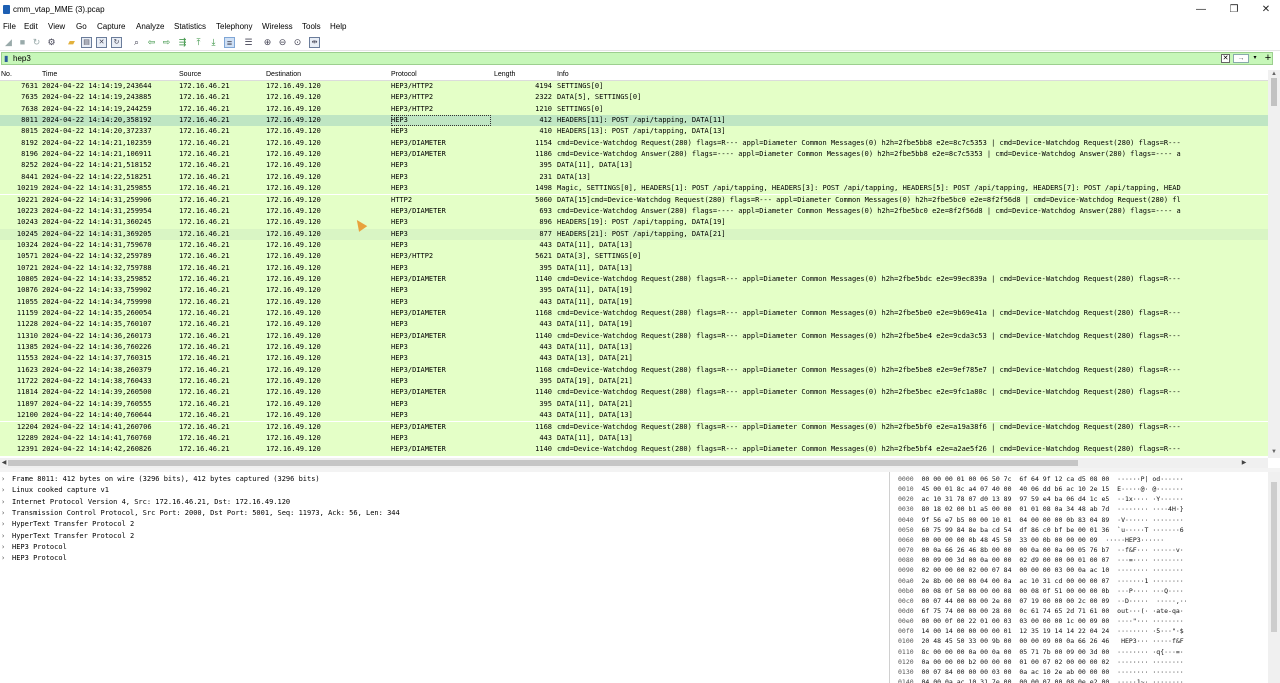 The width and height of the screenshot is (1280, 683). What do you see at coordinates (6, 74) in the screenshot?
I see `column-header-no: No.` at bounding box center [6, 74].